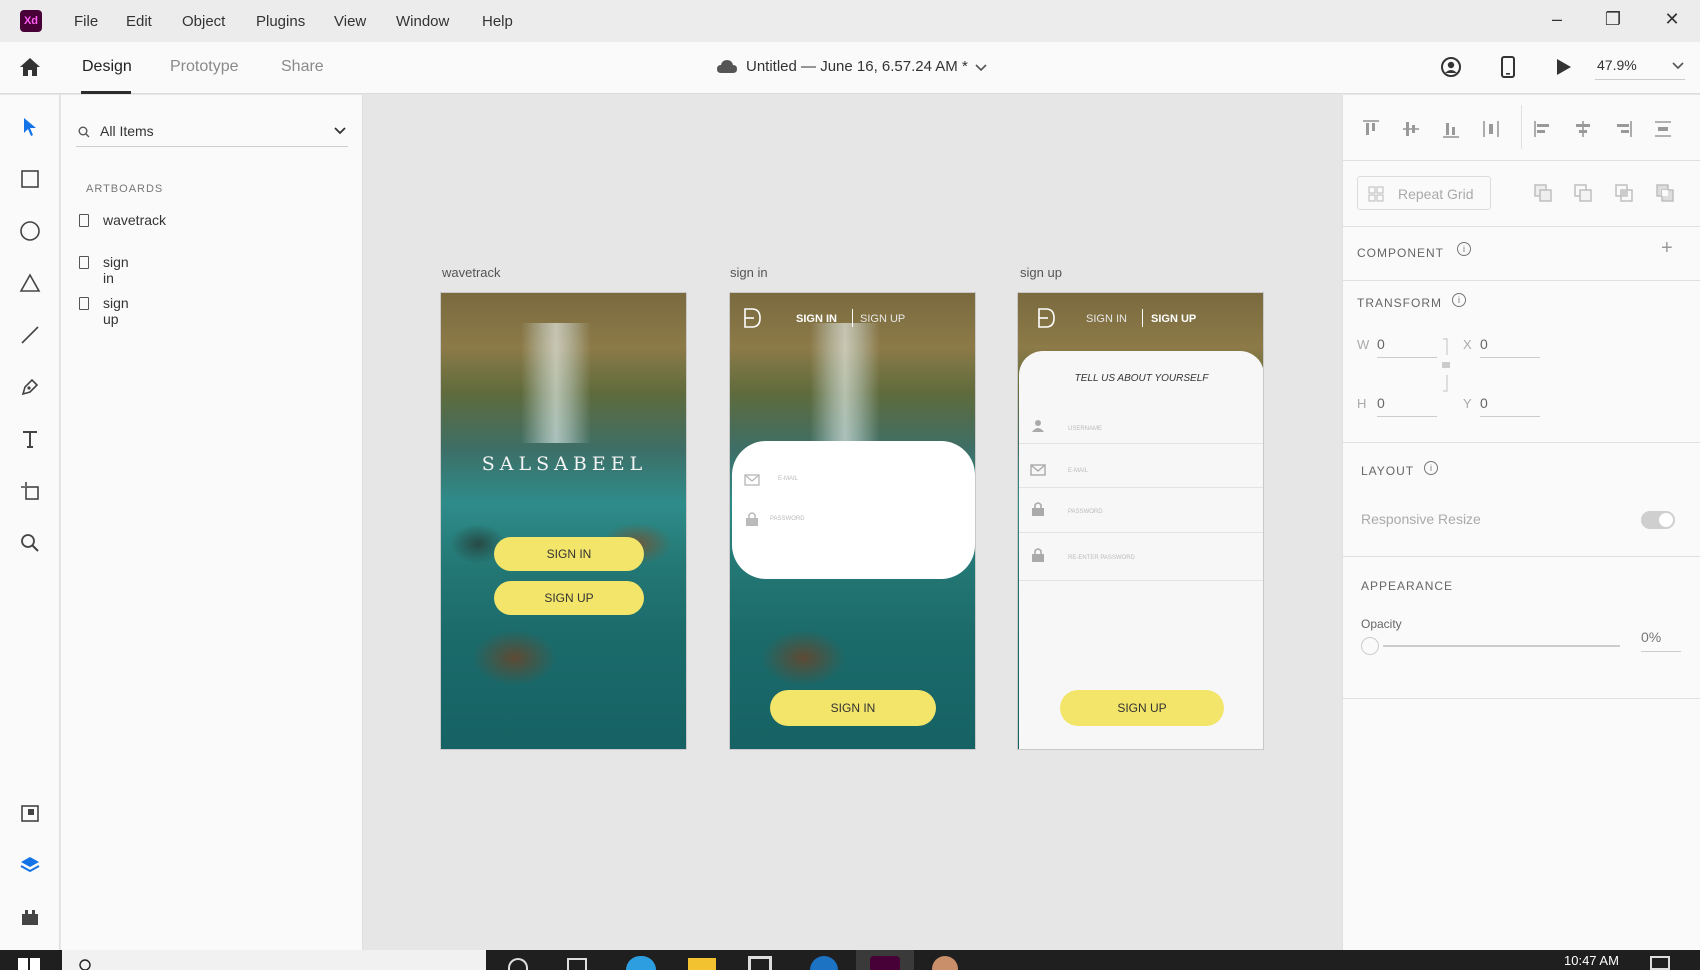 Image resolution: width=1700 pixels, height=970 pixels. What do you see at coordinates (981, 68) in the screenshot?
I see `chevron-down-icon` at bounding box center [981, 68].